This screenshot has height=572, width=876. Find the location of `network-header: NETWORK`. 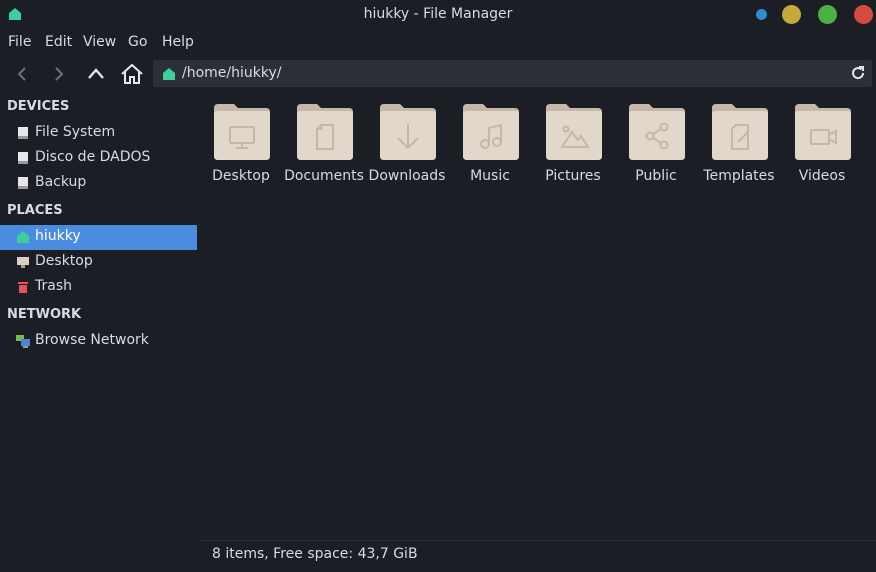

network-header: NETWORK is located at coordinates (44, 314).